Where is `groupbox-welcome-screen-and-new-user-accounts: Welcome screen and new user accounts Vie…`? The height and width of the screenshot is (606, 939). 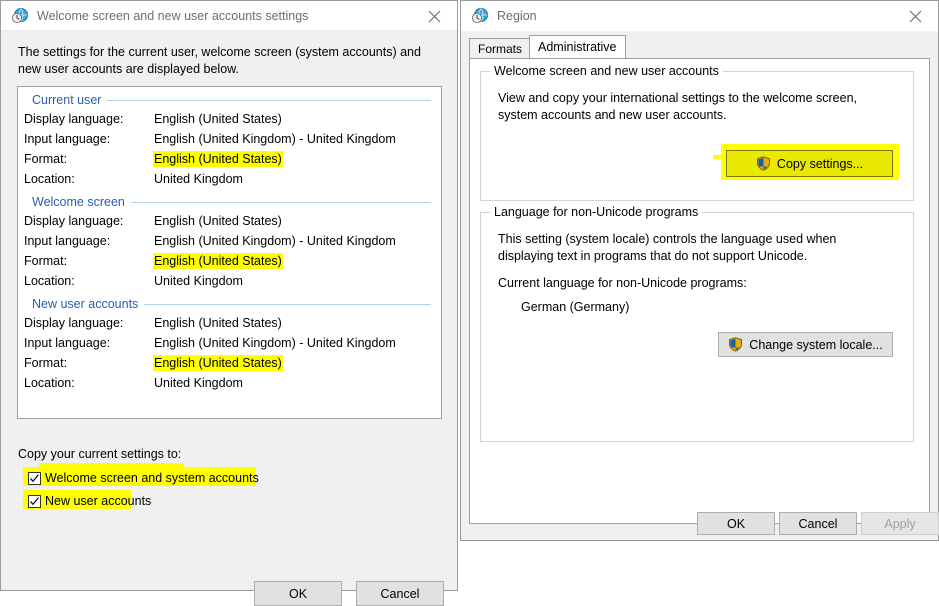
groupbox-welcome-screen-and-new-user-accounts: Welcome screen and new user accounts Vie… is located at coordinates (697, 132).